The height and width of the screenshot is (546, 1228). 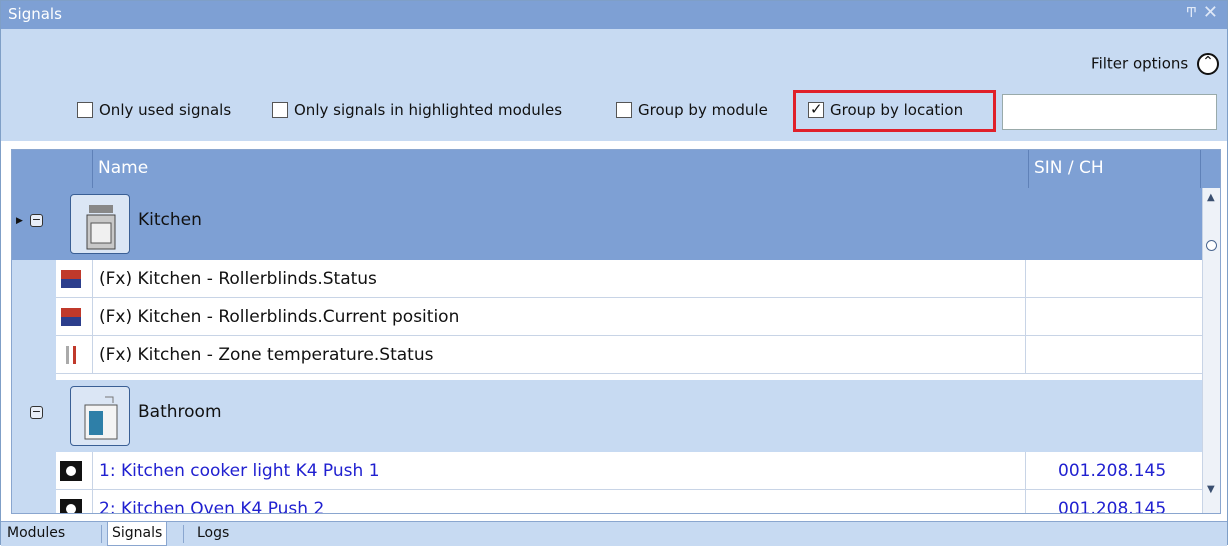 What do you see at coordinates (629, 355) in the screenshot?
I see `table-row: (Fx) Kitchen - Zone temperature.Status` at bounding box center [629, 355].